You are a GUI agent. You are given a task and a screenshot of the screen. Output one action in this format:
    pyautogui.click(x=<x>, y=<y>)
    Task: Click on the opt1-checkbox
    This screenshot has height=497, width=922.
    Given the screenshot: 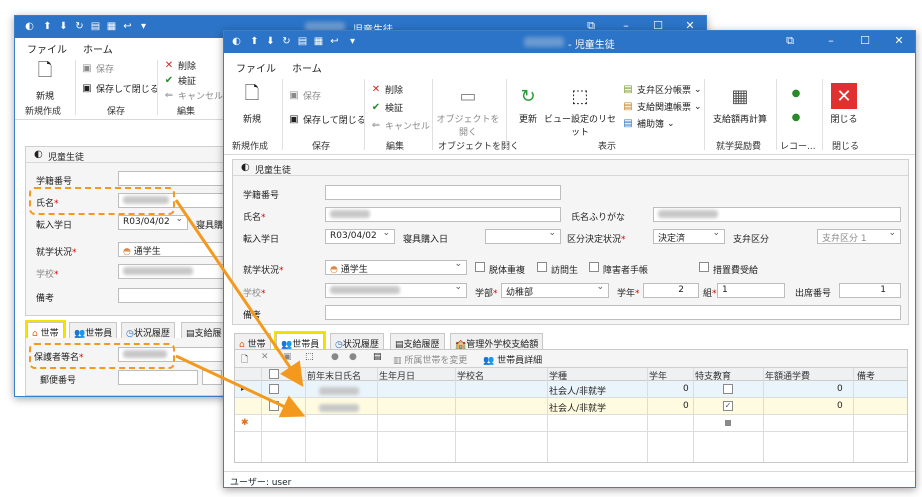 What is the action you would take?
    pyautogui.click(x=480, y=267)
    